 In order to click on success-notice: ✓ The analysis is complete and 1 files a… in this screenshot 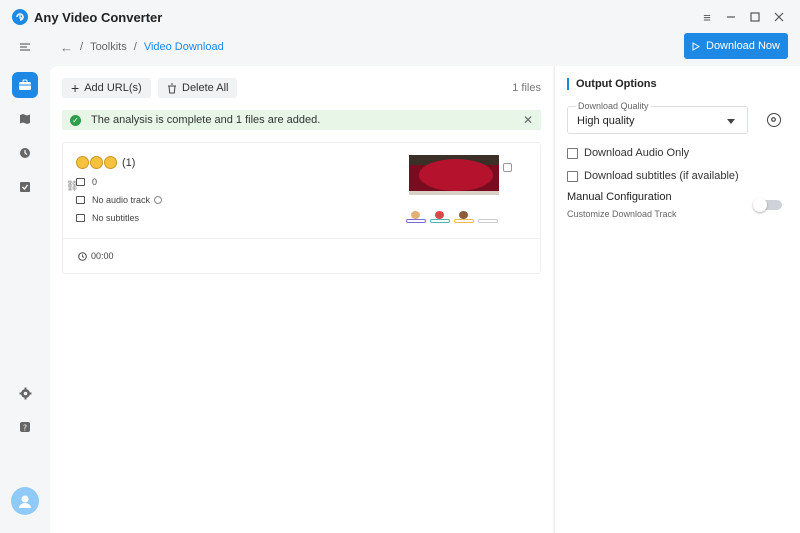, I will do `click(301, 120)`.